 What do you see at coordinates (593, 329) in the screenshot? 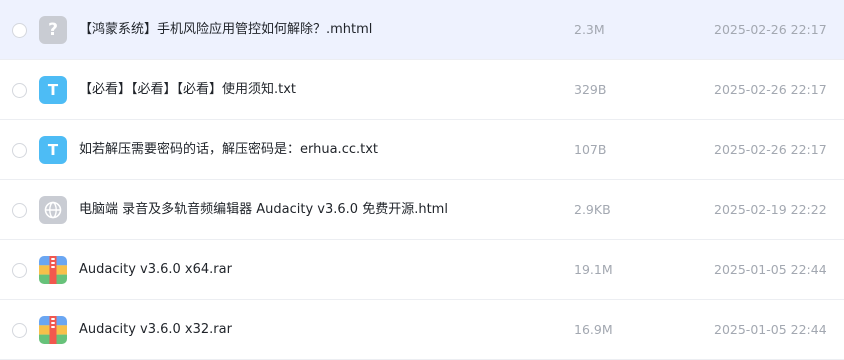
I see `file-size: 16.9M` at bounding box center [593, 329].